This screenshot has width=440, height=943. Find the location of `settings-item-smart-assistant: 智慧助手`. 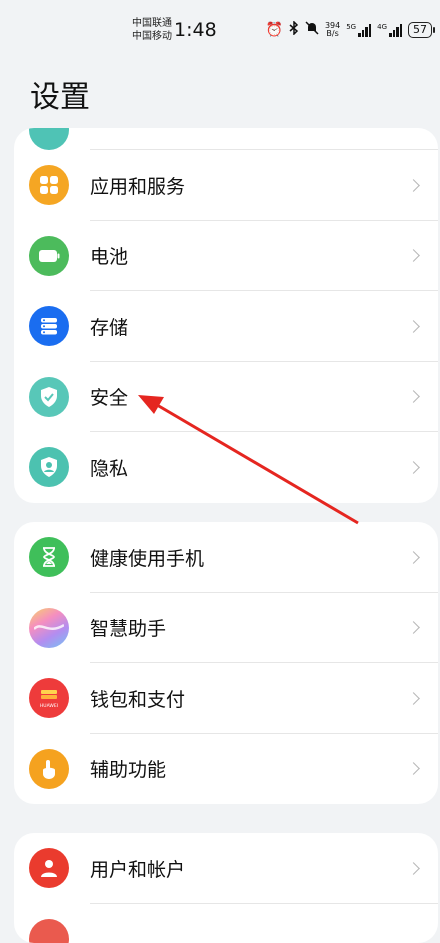

settings-item-smart-assistant: 智慧助手 is located at coordinates (226, 628).